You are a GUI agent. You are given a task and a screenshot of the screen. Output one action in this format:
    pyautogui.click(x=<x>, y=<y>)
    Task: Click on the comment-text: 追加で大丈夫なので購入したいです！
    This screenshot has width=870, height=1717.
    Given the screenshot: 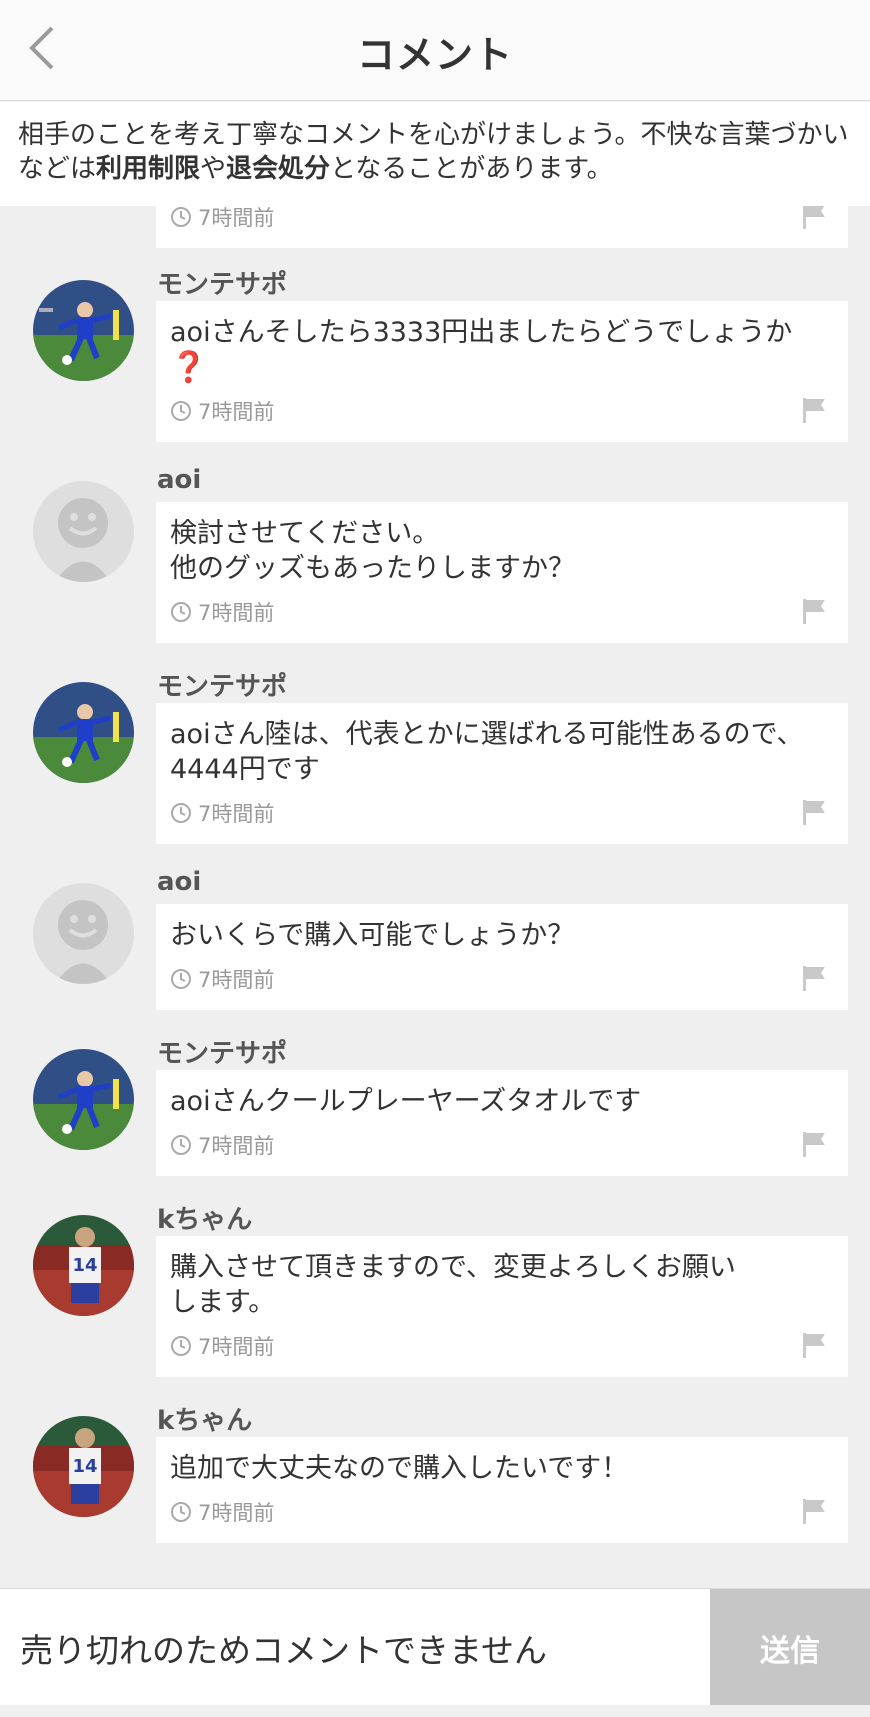 What is the action you would take?
    pyautogui.click(x=399, y=1468)
    